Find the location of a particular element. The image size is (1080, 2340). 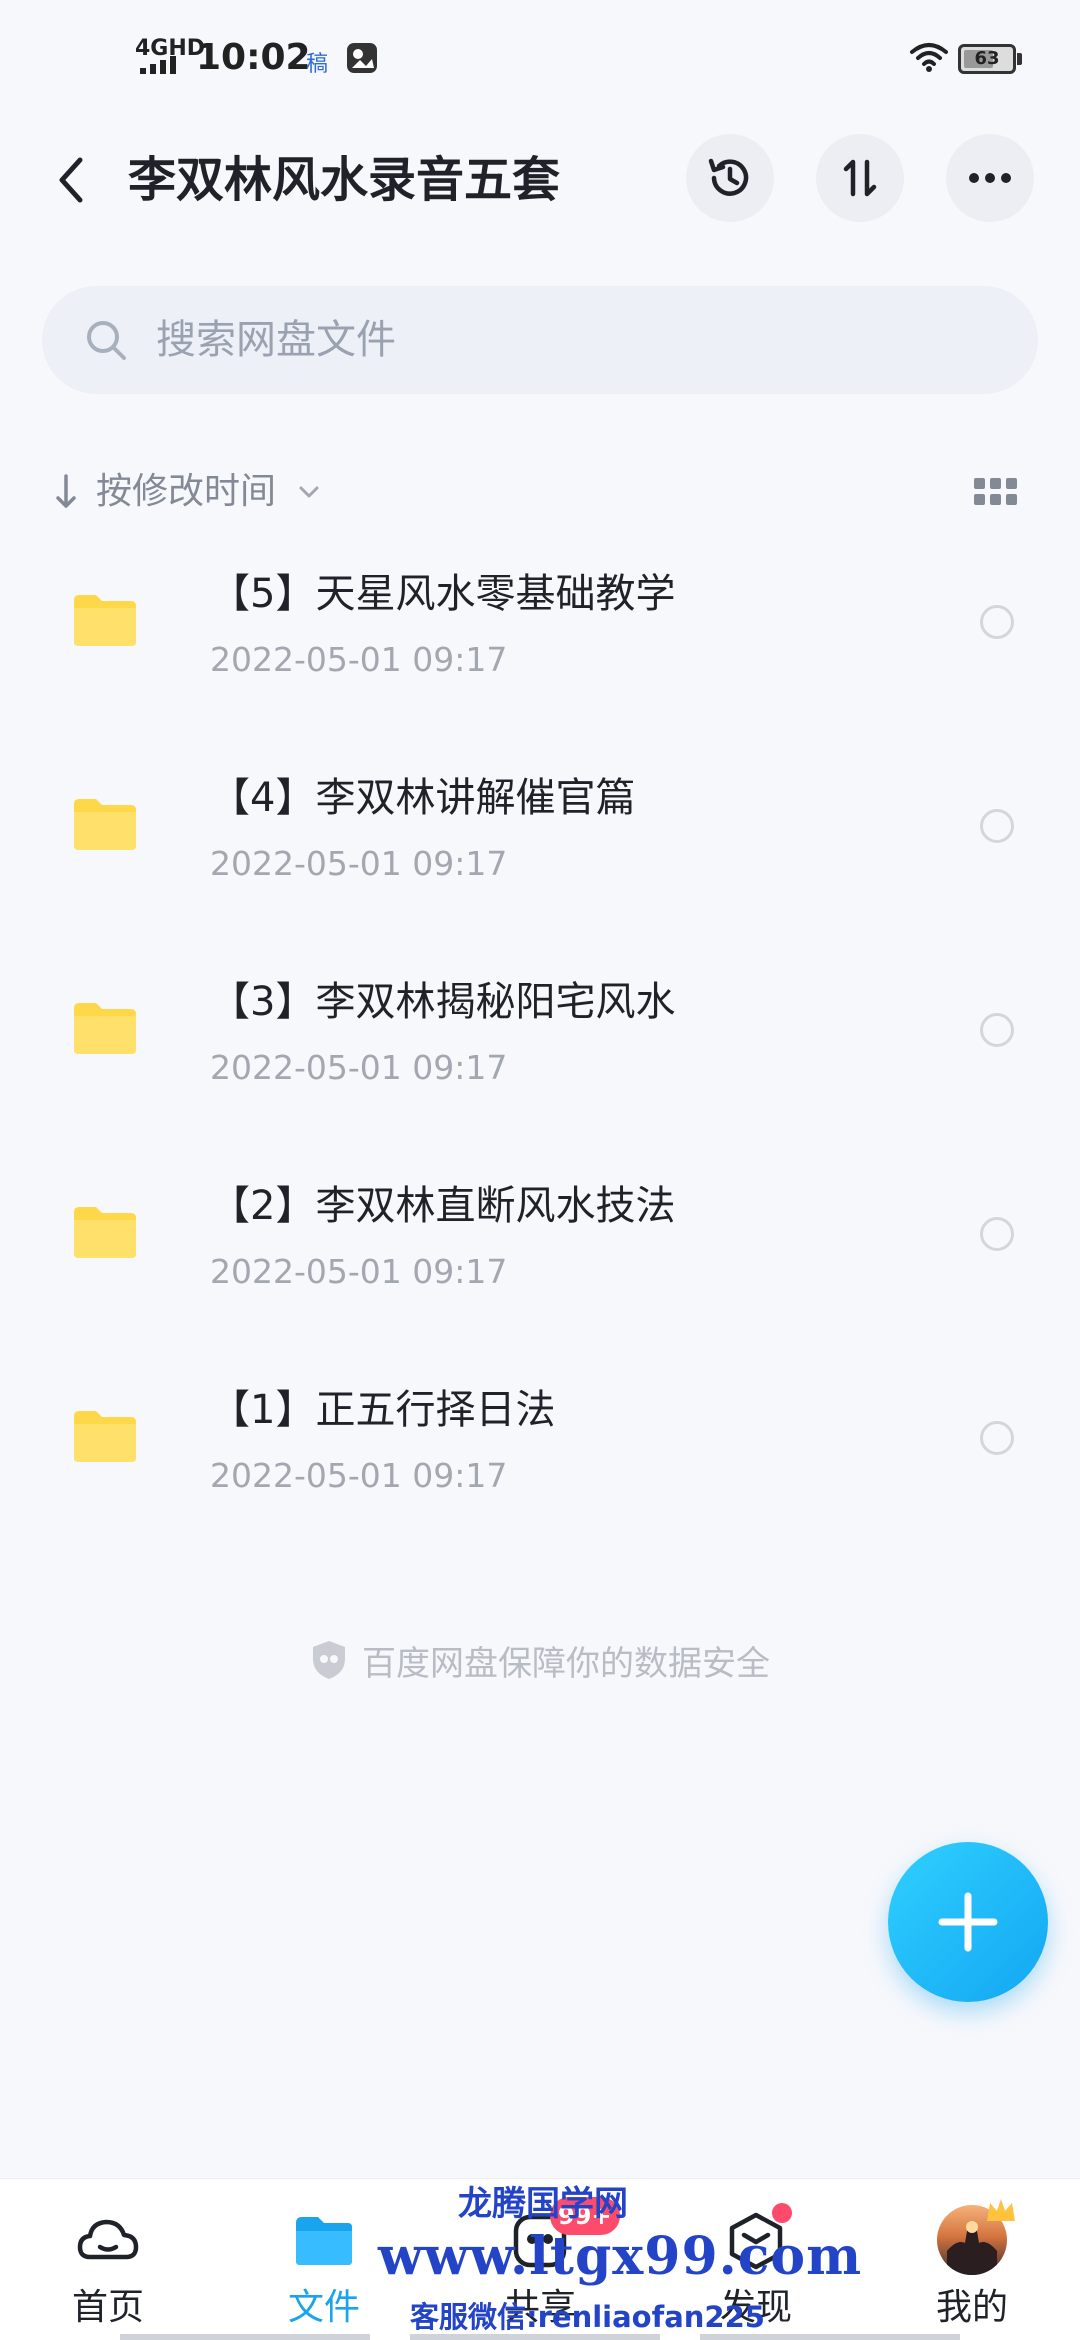

history-button is located at coordinates (730, 178).